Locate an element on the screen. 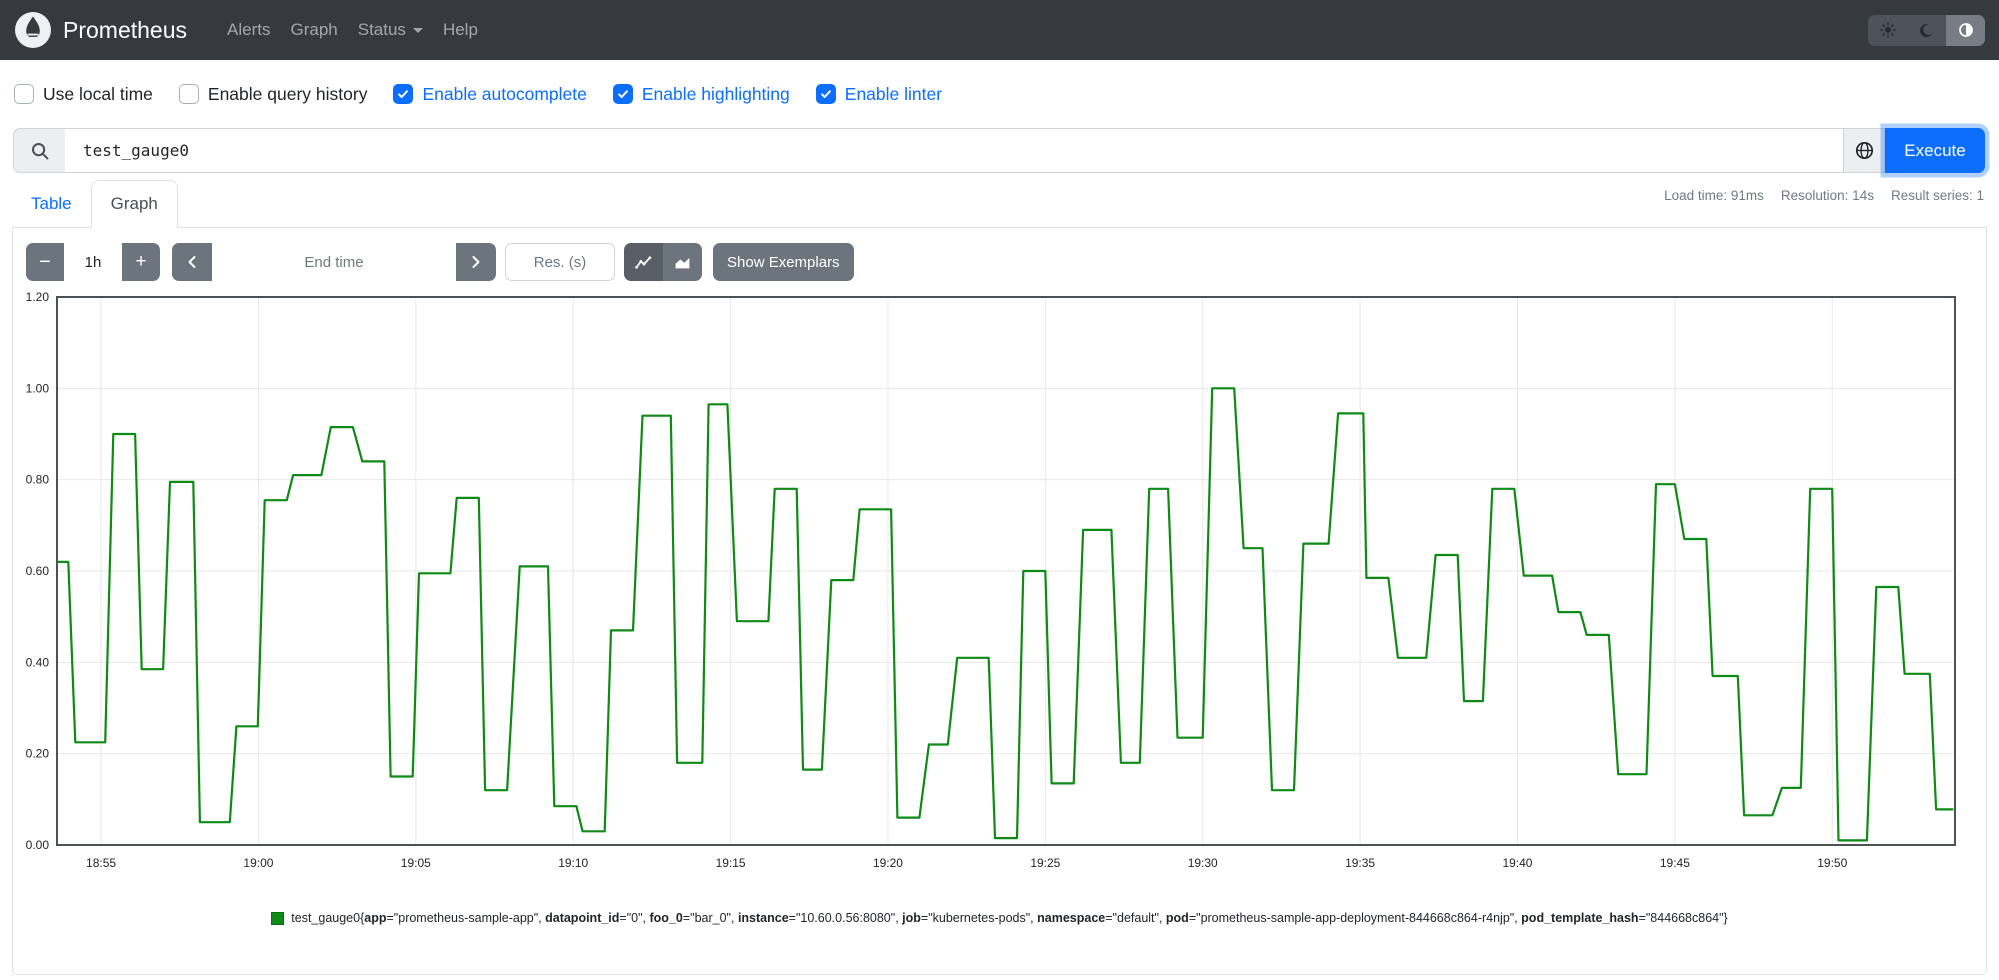  tab-graph: Graph is located at coordinates (134, 204).